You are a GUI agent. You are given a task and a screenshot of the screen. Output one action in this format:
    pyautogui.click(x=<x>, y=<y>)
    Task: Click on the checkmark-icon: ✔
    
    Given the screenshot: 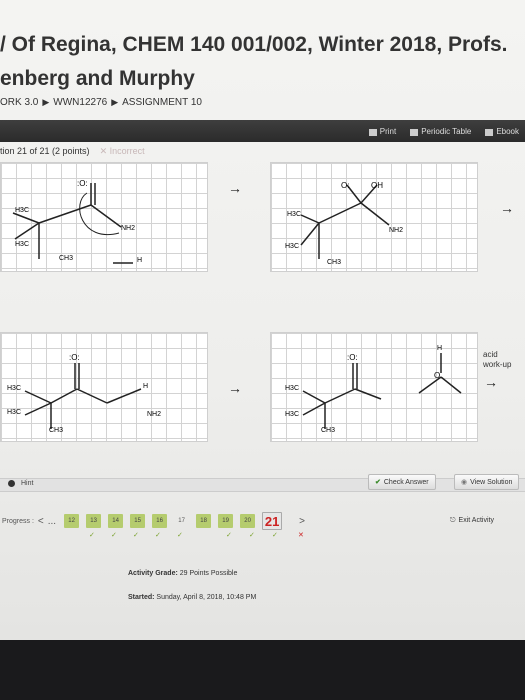 What is the action you would take?
    pyautogui.click(x=378, y=482)
    